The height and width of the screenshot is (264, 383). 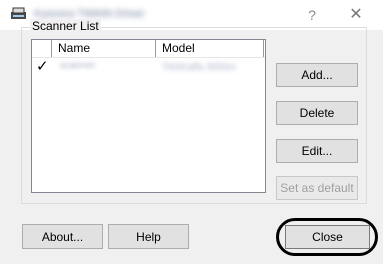 I want to click on list-header: Name Model, so click(x=148, y=49).